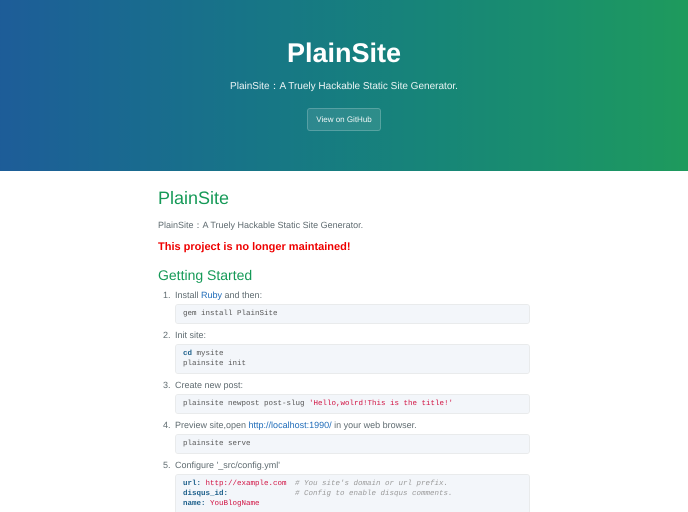 This screenshot has width=688, height=512. Describe the element at coordinates (227, 465) in the screenshot. I see `step-text: Configure '_src/config.yml'` at that location.